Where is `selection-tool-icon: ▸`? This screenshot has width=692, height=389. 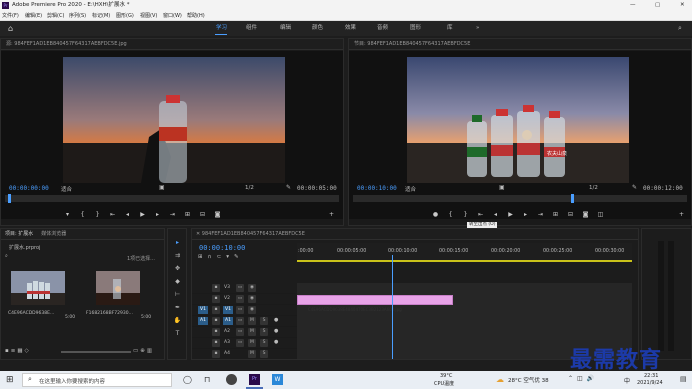
selection-tool-icon: ▸ is located at coordinates (177, 242).